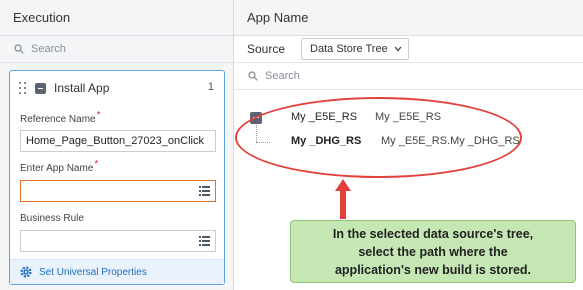  Describe the element at coordinates (93, 272) in the screenshot. I see `set-universal-properties-label: Set Universal Properties` at that location.